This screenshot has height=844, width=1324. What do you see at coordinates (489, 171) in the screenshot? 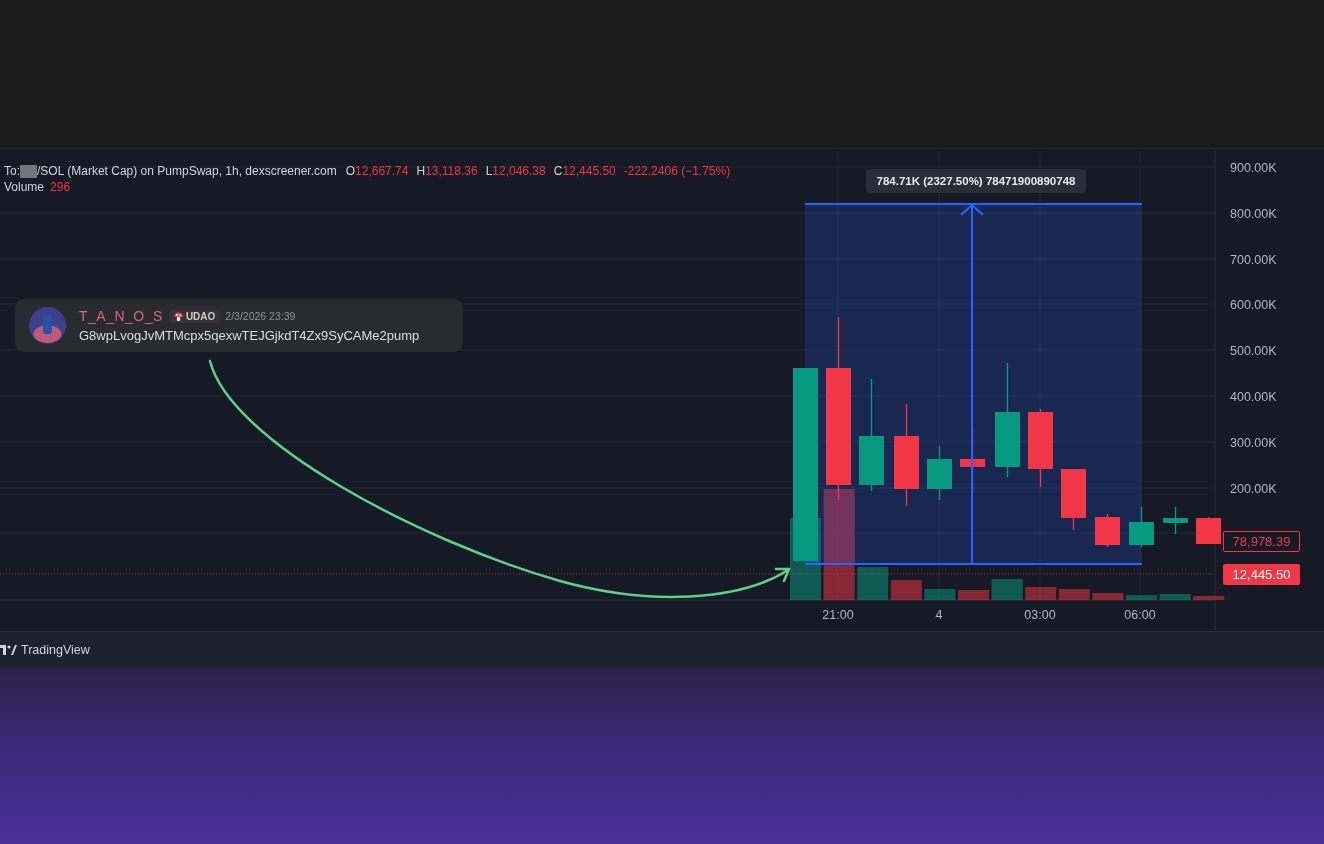
I see `ohlc-key: L` at bounding box center [489, 171].